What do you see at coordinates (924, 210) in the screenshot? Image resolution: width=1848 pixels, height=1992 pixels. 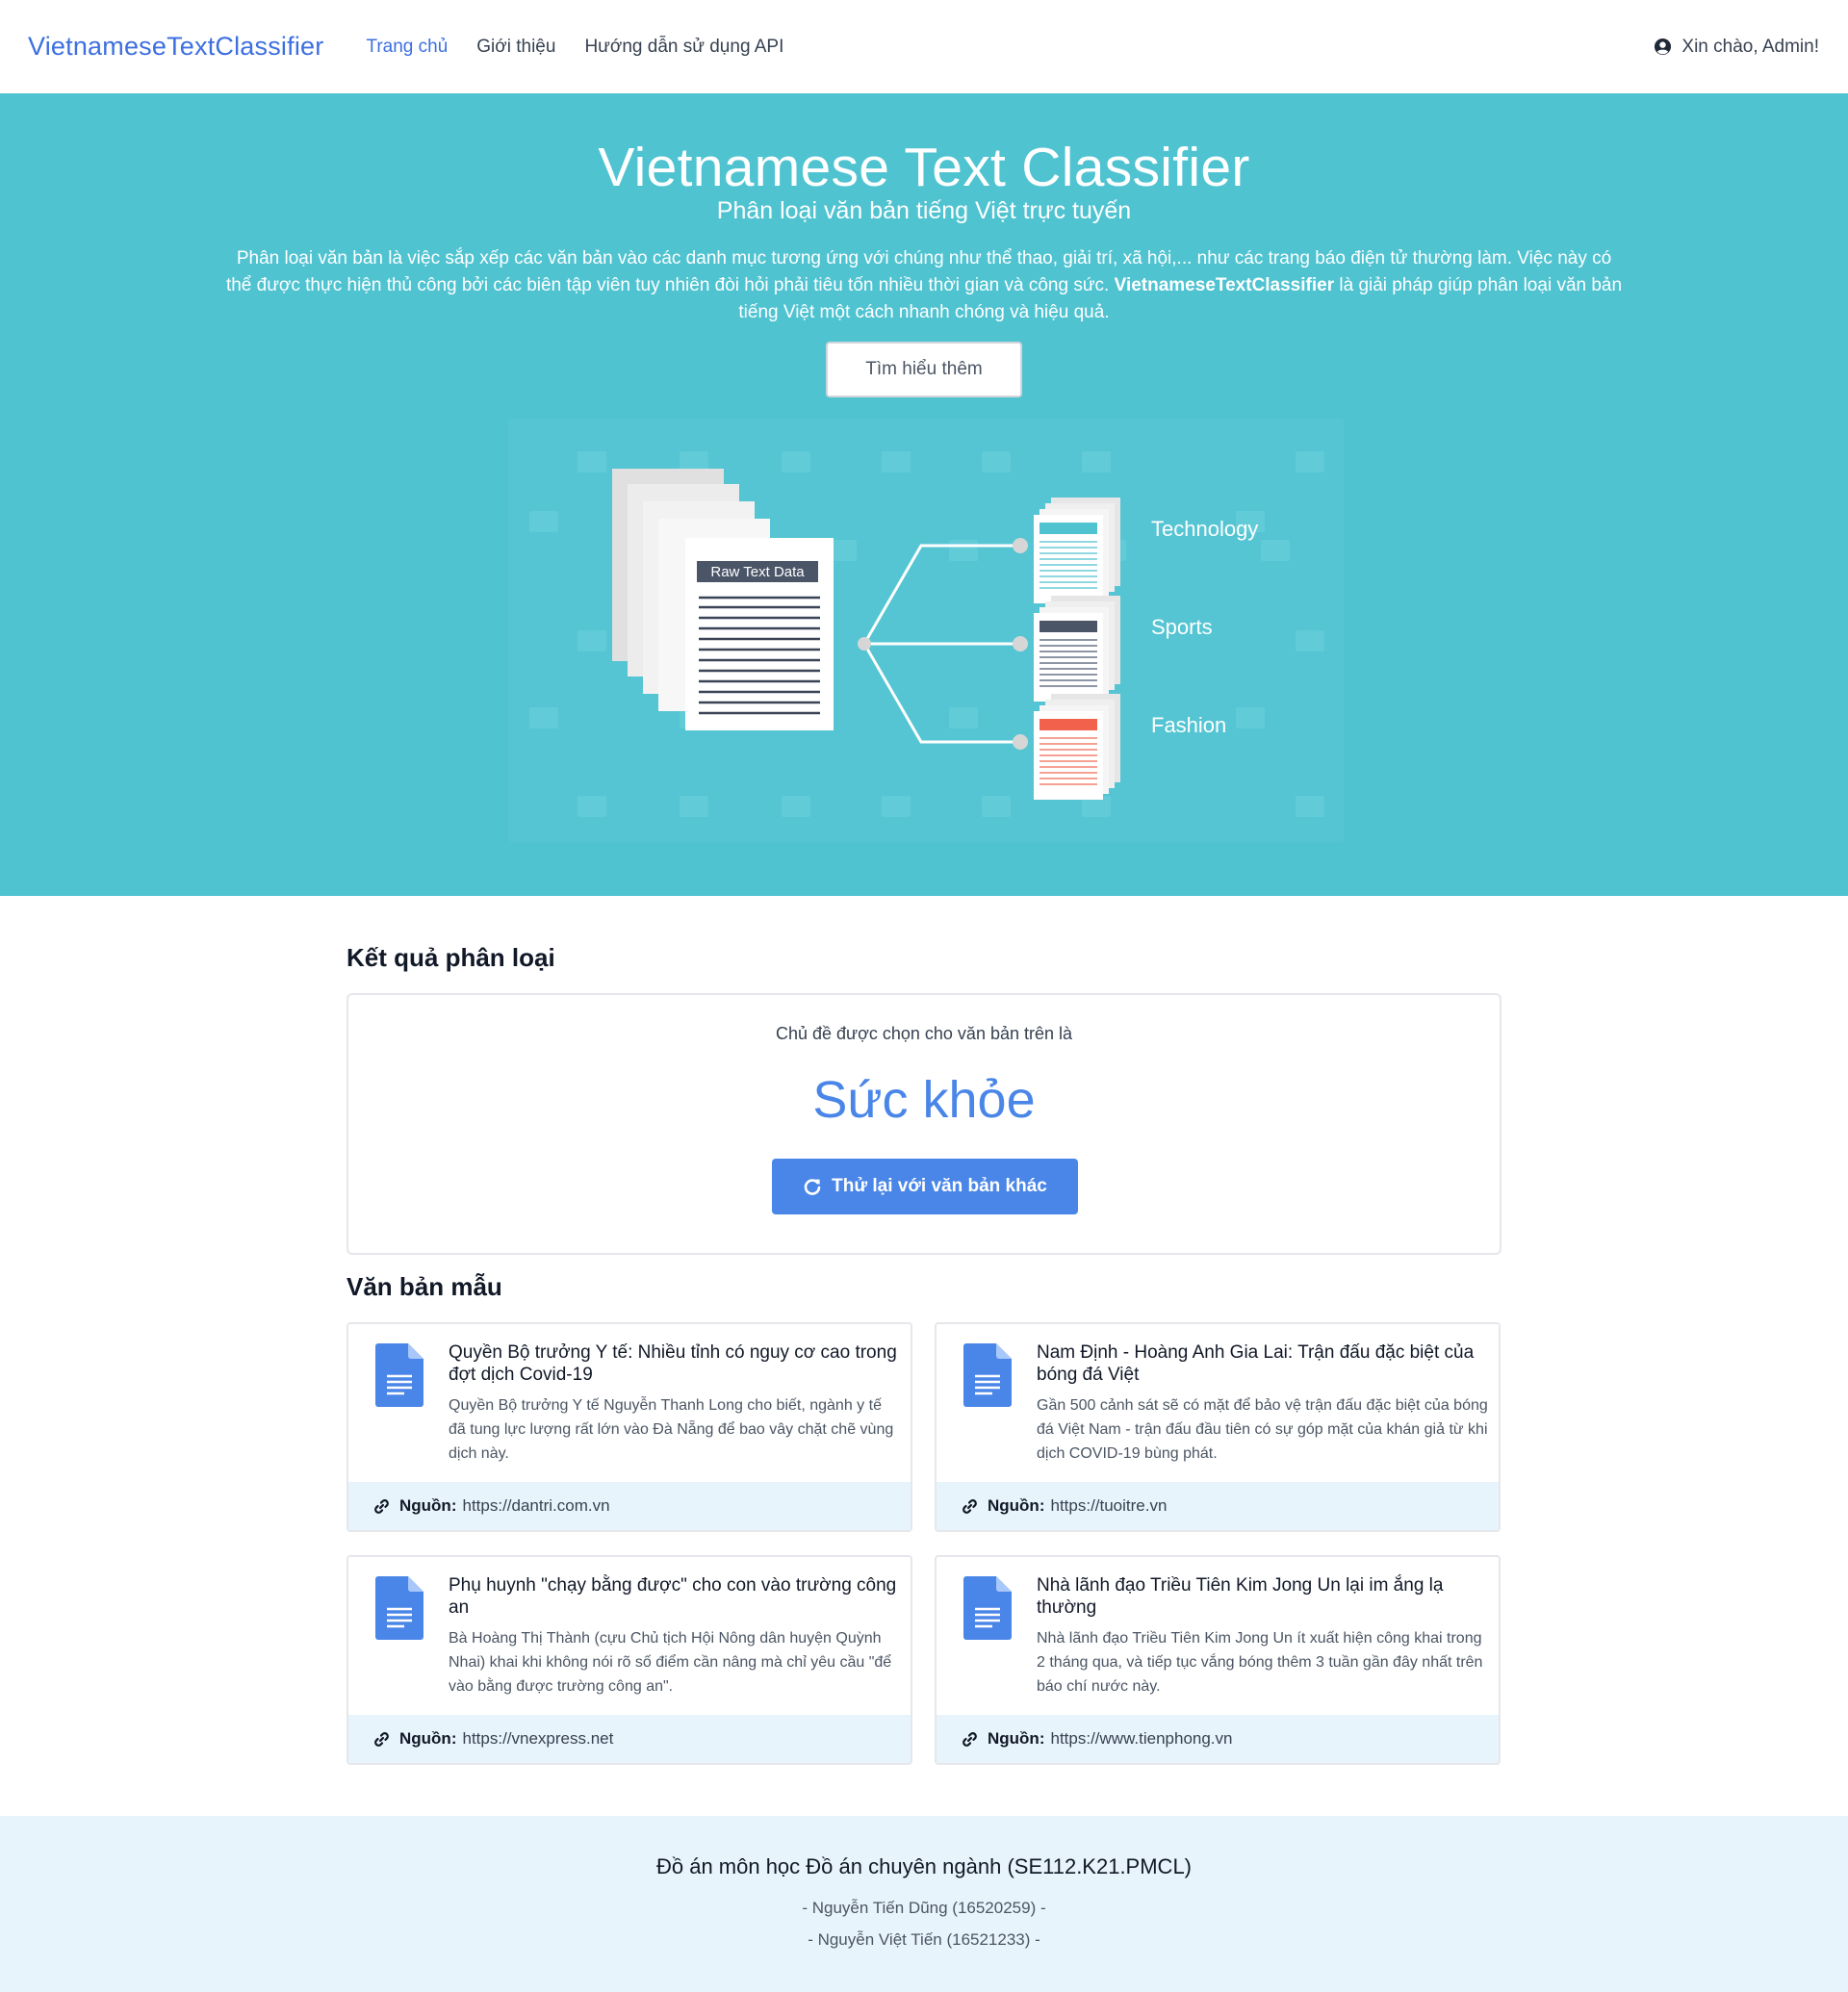 I see `hero-subtitle: Phân loại văn bản tiếng Việt trực tuyến` at bounding box center [924, 210].